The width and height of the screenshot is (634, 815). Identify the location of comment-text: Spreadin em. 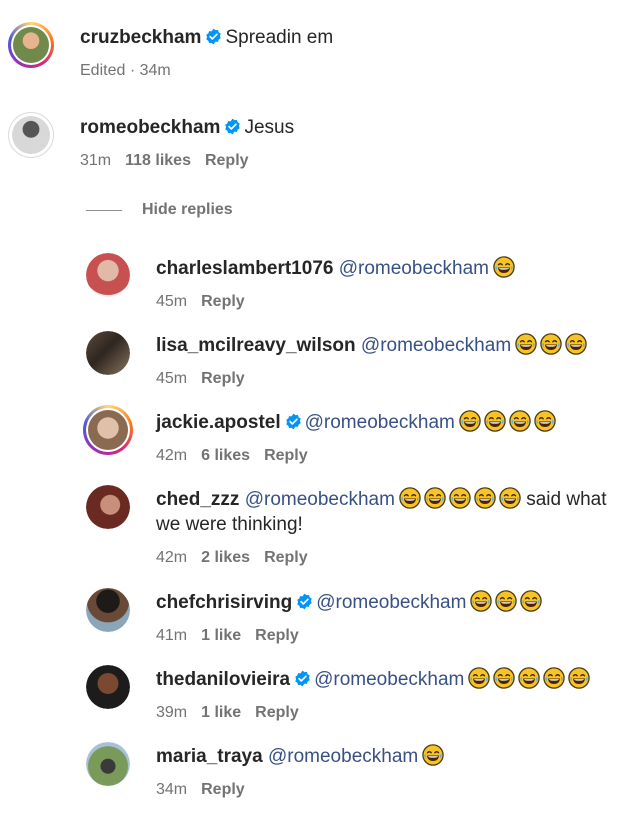
(279, 37).